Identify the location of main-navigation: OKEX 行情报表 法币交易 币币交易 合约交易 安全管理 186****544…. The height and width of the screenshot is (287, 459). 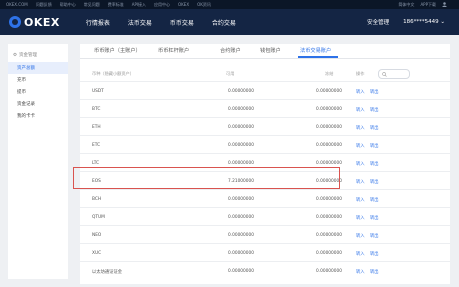
(229, 22).